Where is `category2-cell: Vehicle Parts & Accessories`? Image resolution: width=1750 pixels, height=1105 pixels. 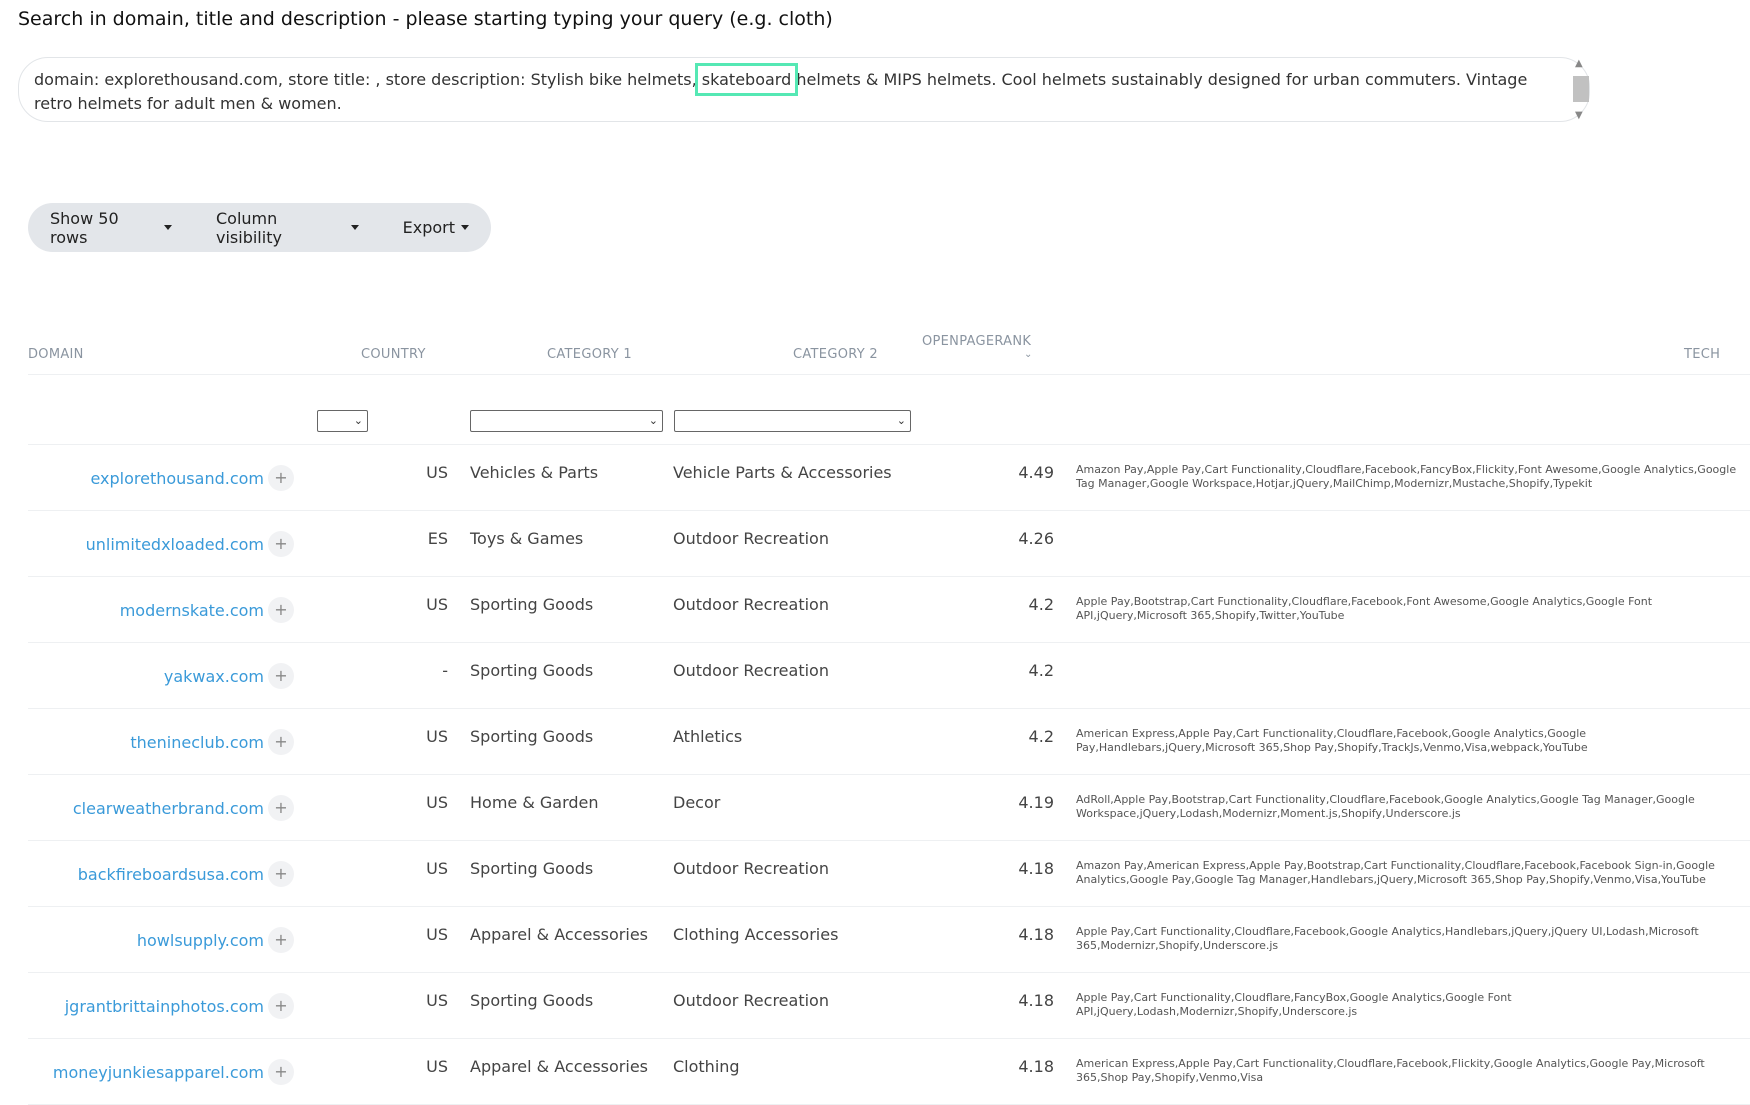
category2-cell: Vehicle Parts & Accessories is located at coordinates (782, 472).